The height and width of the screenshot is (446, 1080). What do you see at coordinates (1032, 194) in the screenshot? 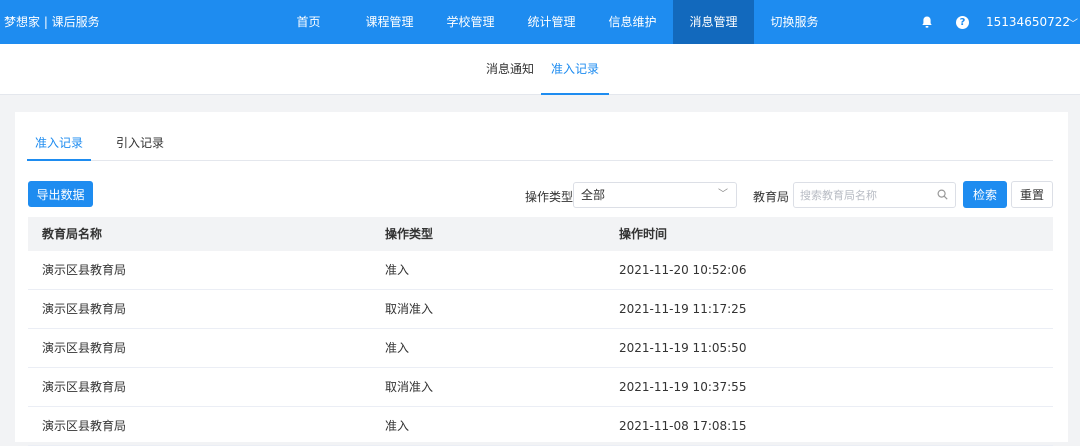
I see `reset-button: 重置` at bounding box center [1032, 194].